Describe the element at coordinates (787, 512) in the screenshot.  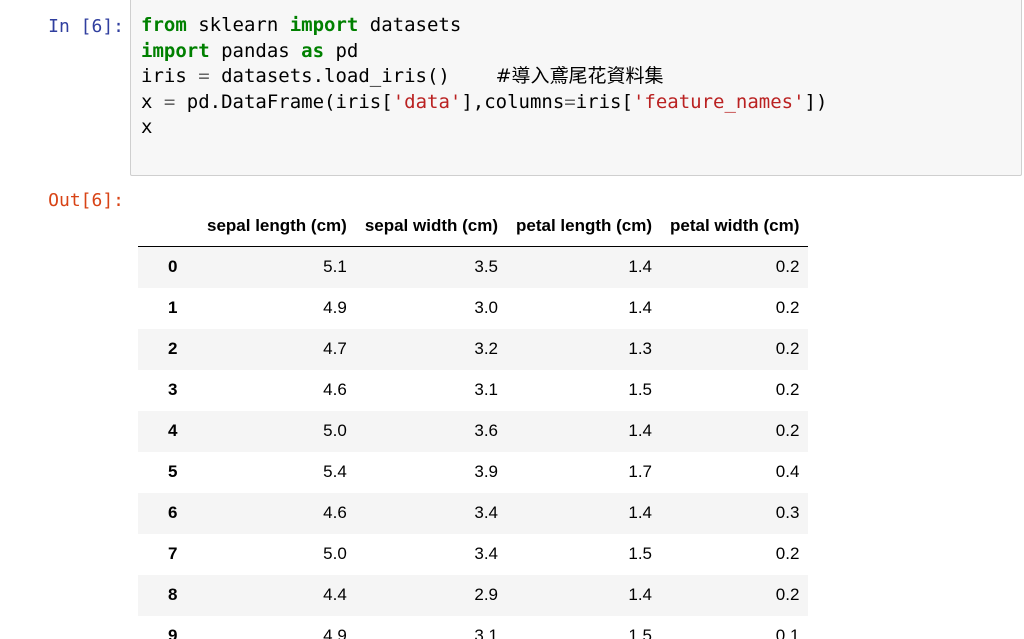
I see `table-cell: 0.3` at that location.